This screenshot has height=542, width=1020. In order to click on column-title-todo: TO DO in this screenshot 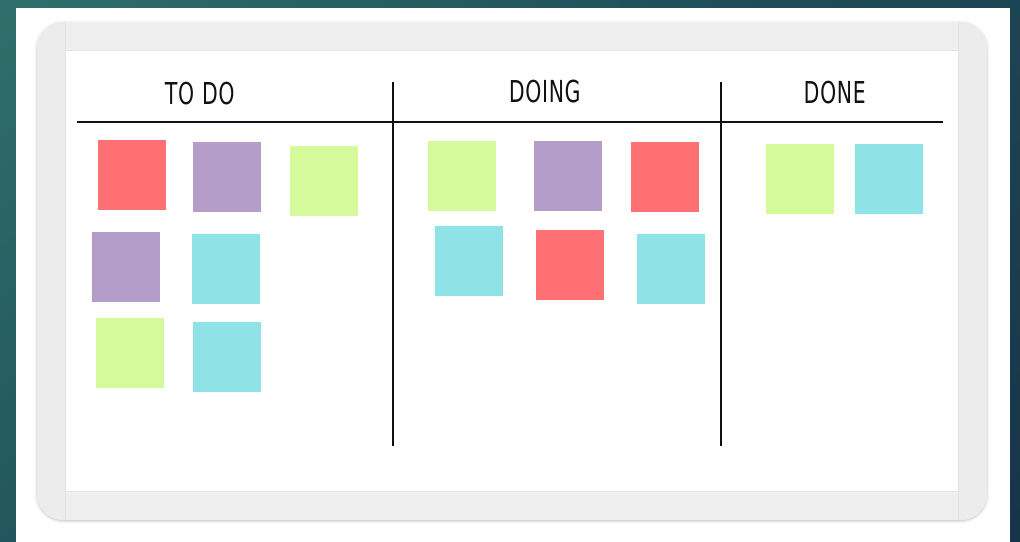, I will do `click(200, 94)`.